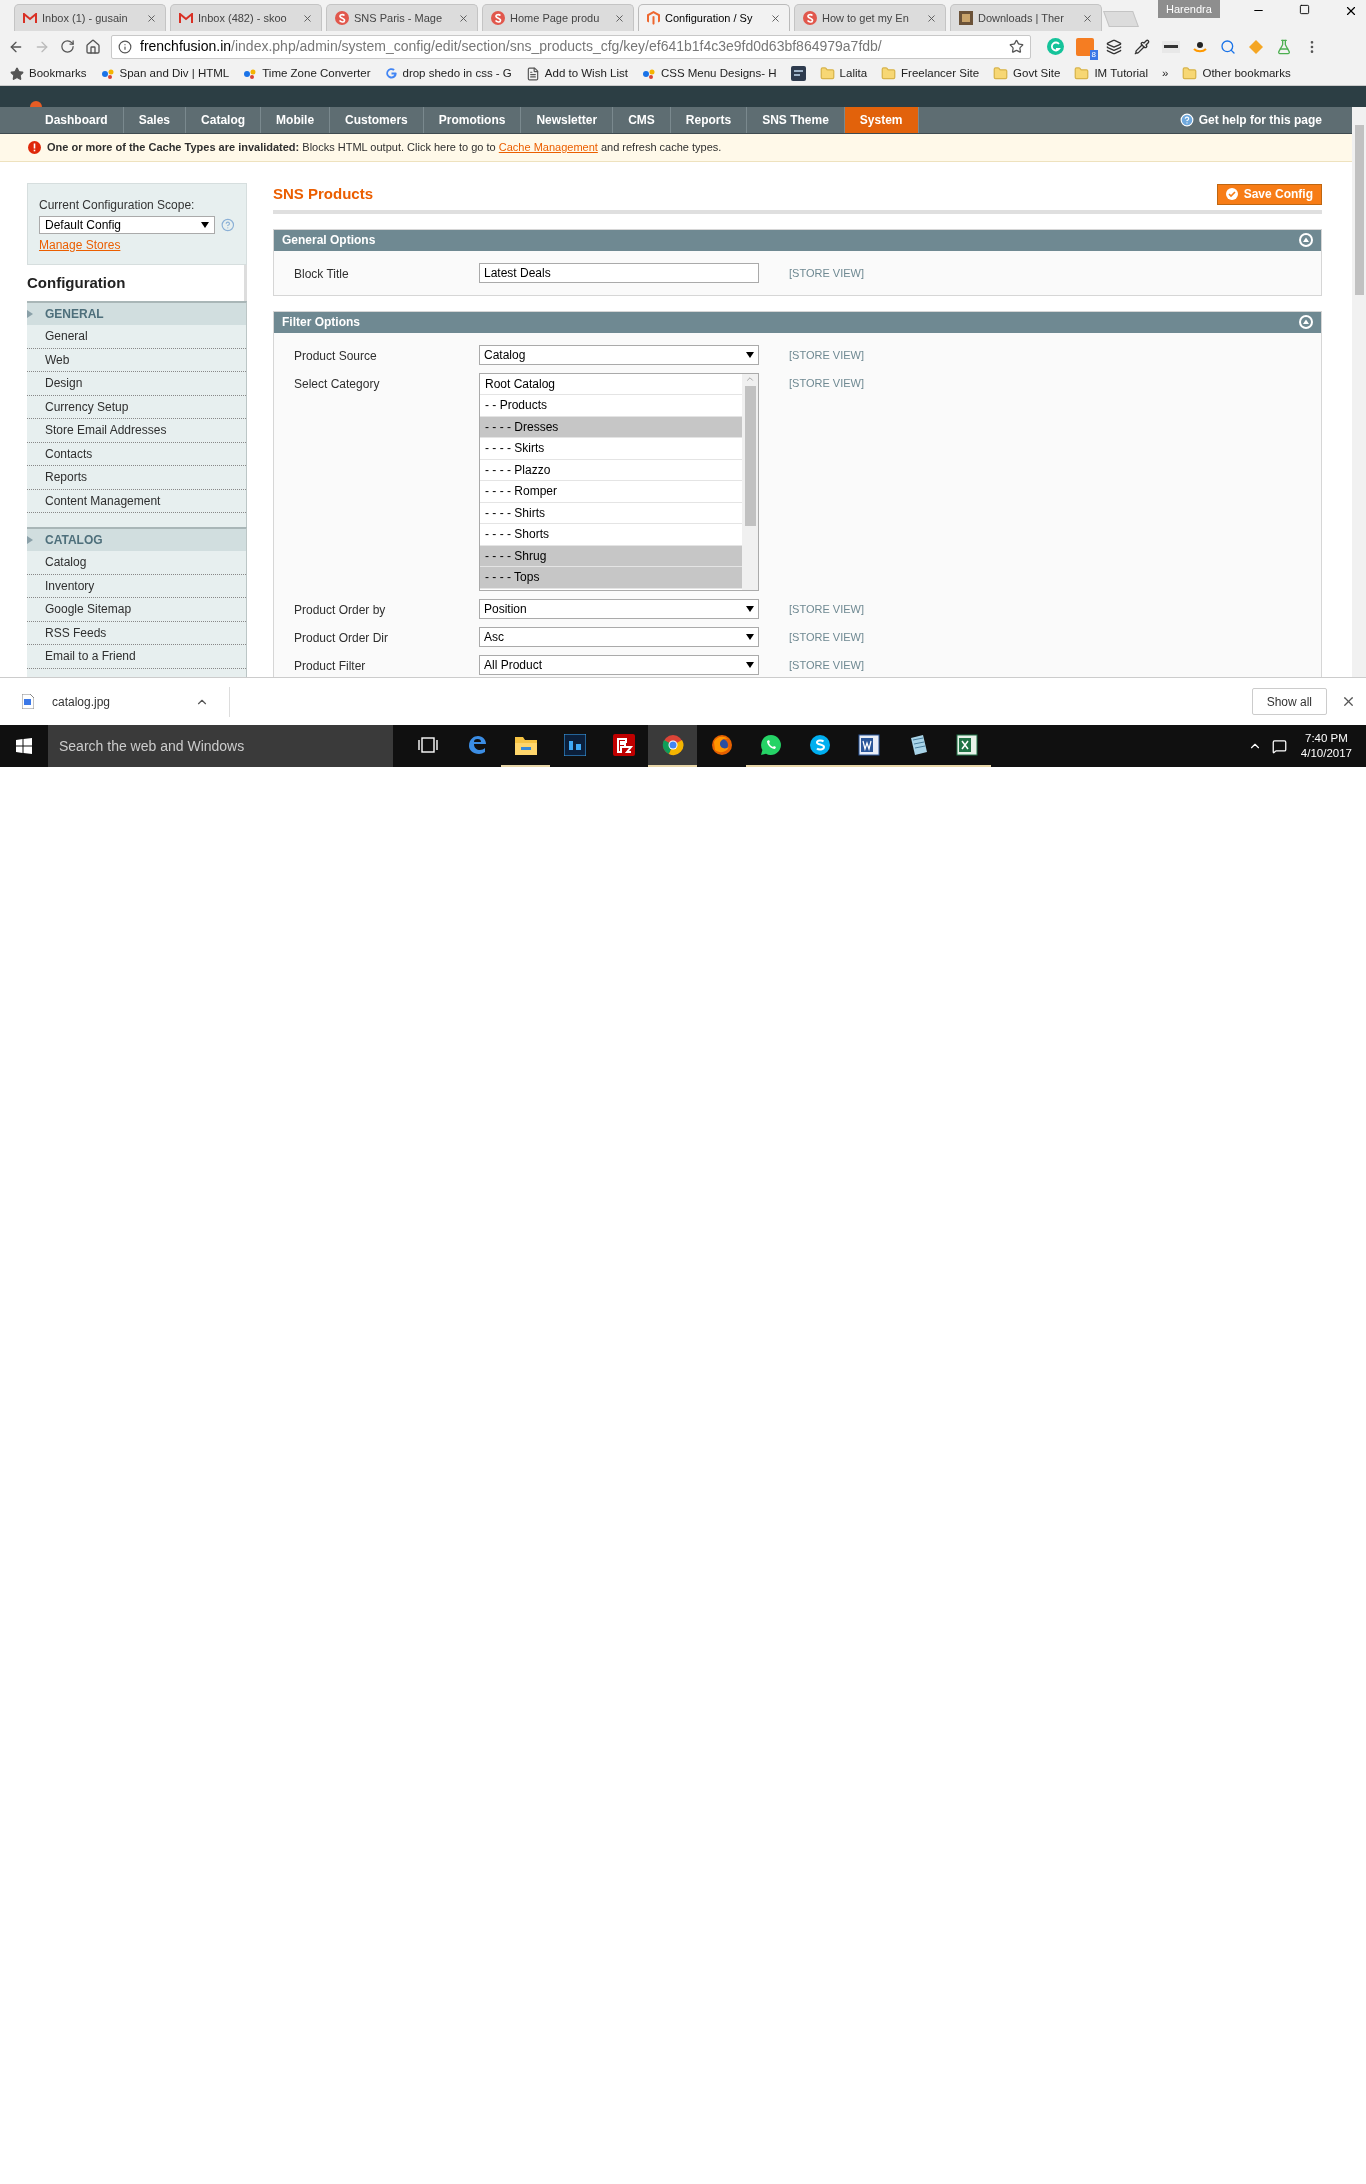  Describe the element at coordinates (165, 73) in the screenshot. I see `bookmark: Span and Div | HTML` at that location.